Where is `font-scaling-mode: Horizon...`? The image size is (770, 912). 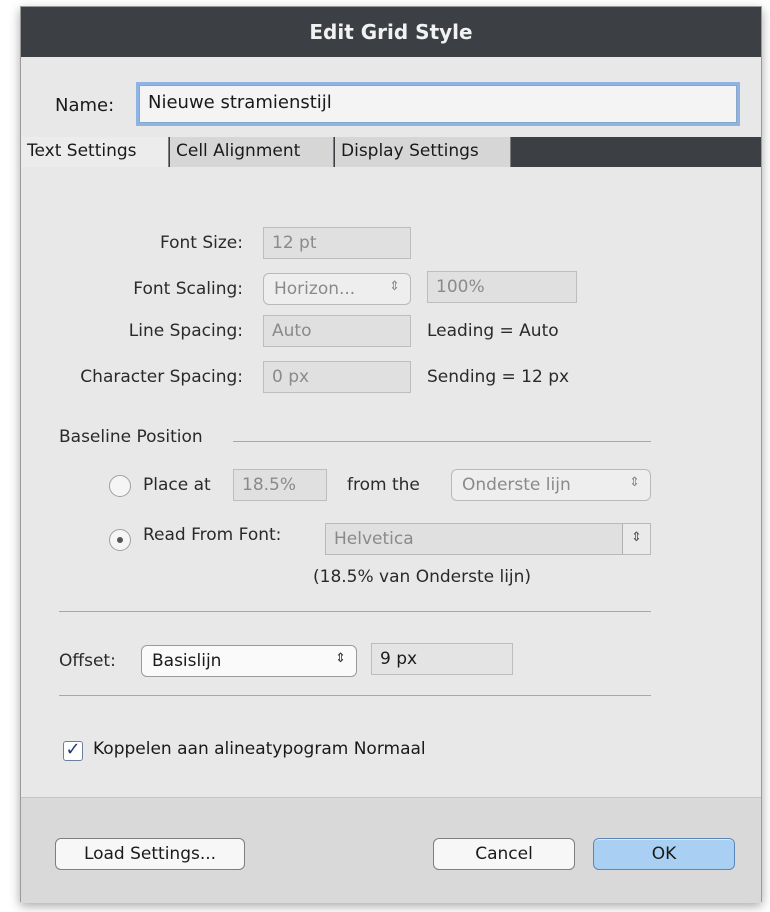 font-scaling-mode: Horizon... is located at coordinates (315, 289).